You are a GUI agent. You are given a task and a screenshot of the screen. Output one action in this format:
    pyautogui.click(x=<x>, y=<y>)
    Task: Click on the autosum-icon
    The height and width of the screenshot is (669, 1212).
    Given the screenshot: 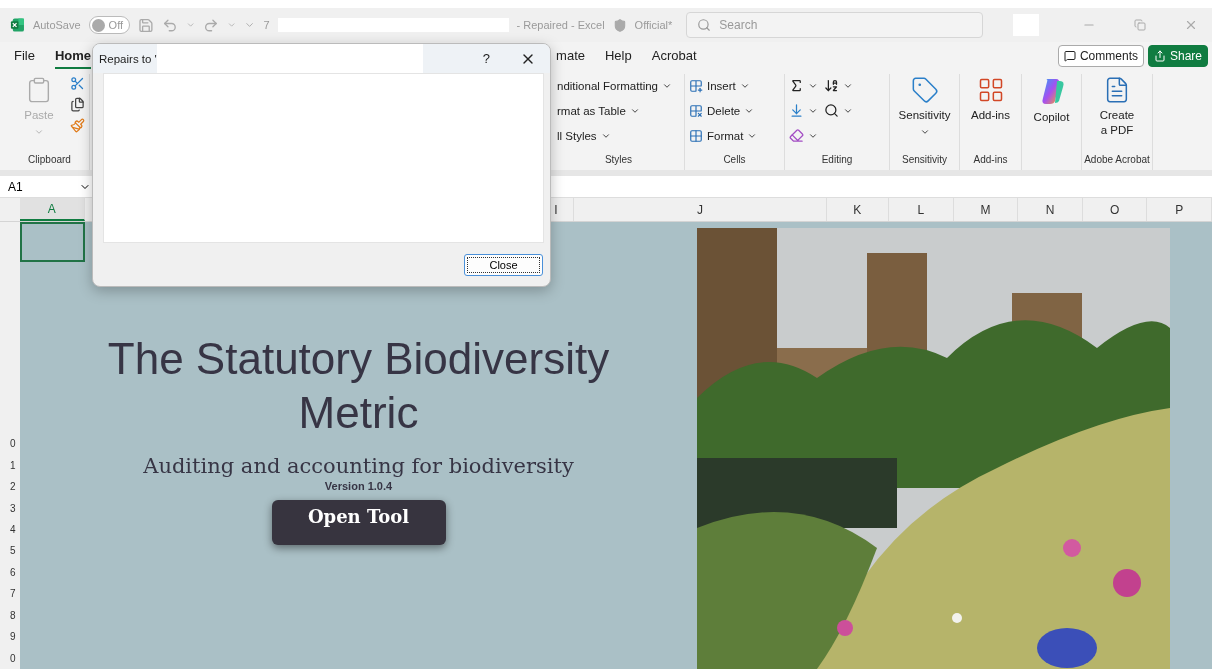 What is the action you would take?
    pyautogui.click(x=796, y=85)
    